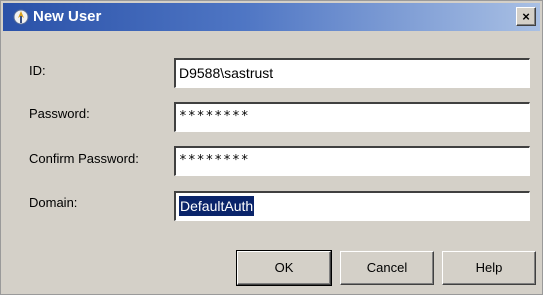  What do you see at coordinates (352, 206) in the screenshot?
I see `domain-field: DefaultAuth` at bounding box center [352, 206].